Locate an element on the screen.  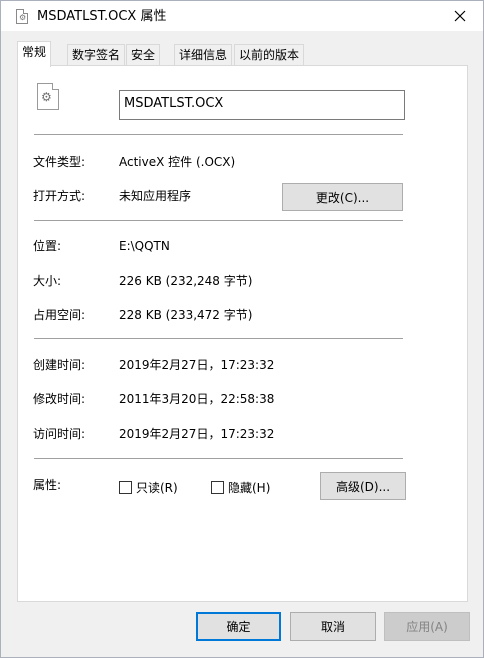
cancel-button: 取消 is located at coordinates (333, 626).